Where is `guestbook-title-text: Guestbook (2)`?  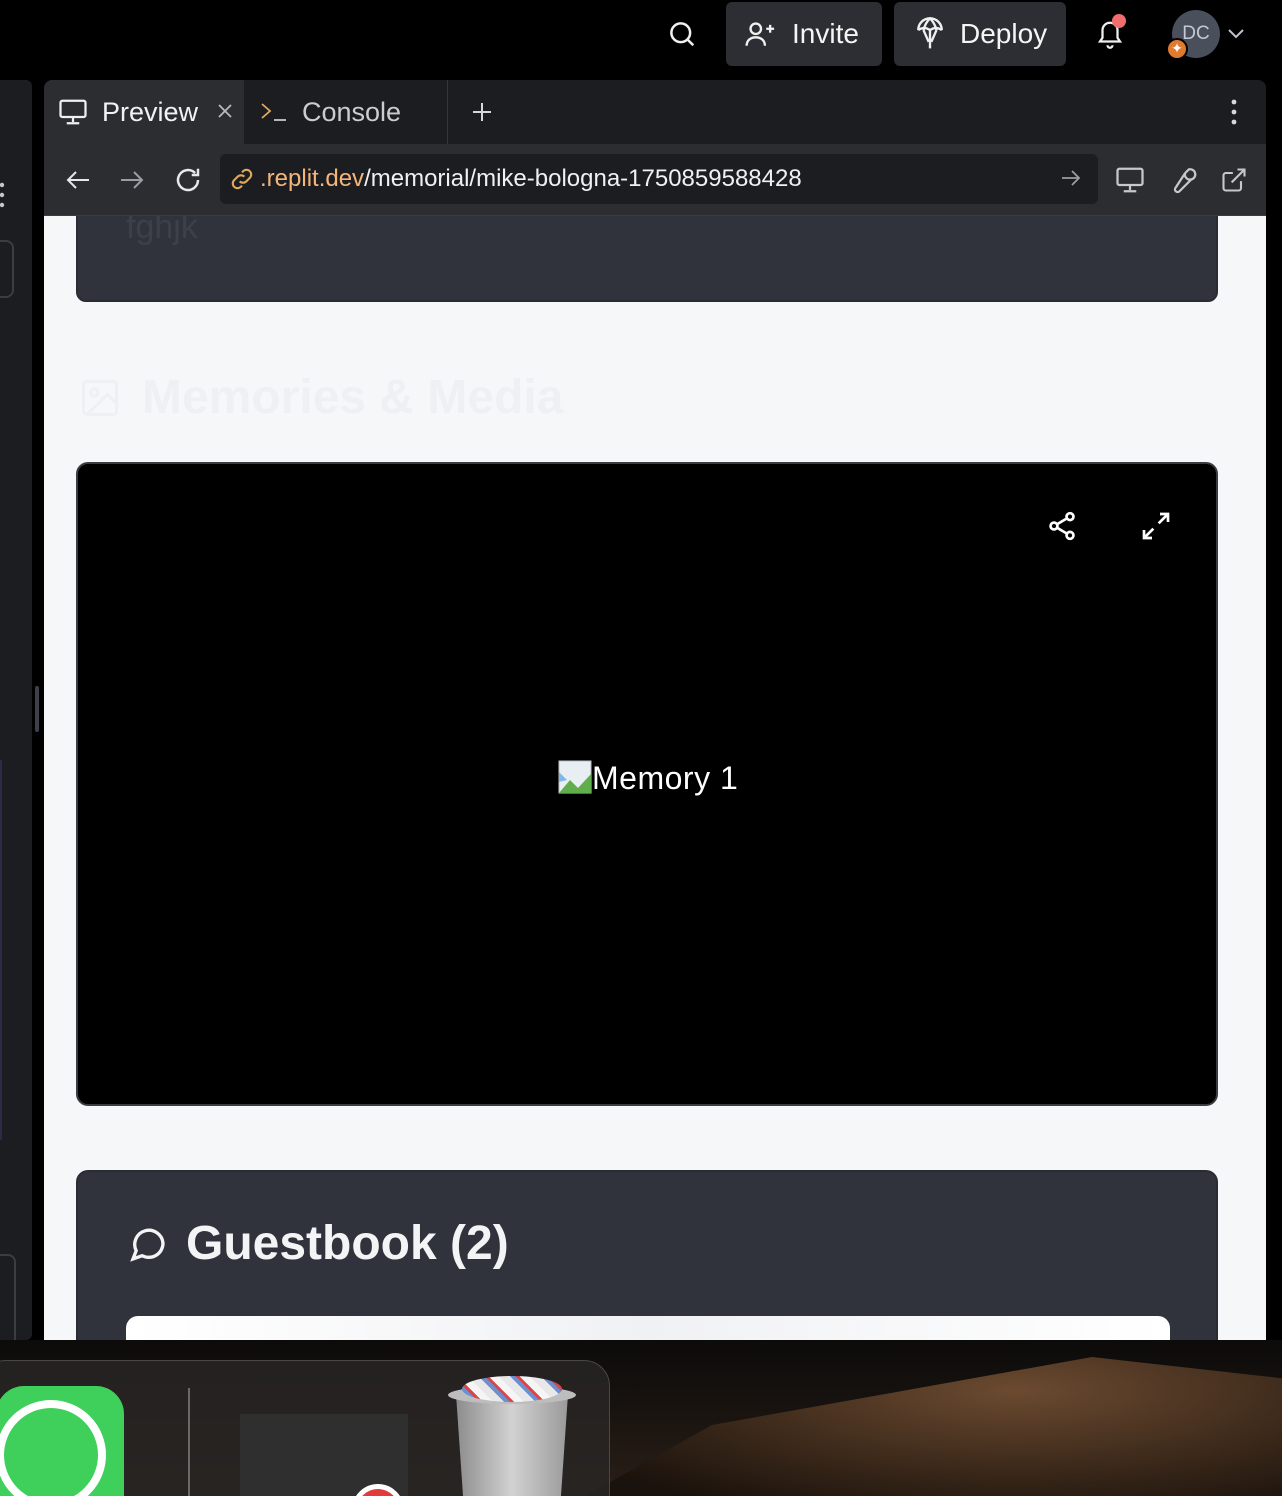 guestbook-title-text: Guestbook (2) is located at coordinates (347, 1243).